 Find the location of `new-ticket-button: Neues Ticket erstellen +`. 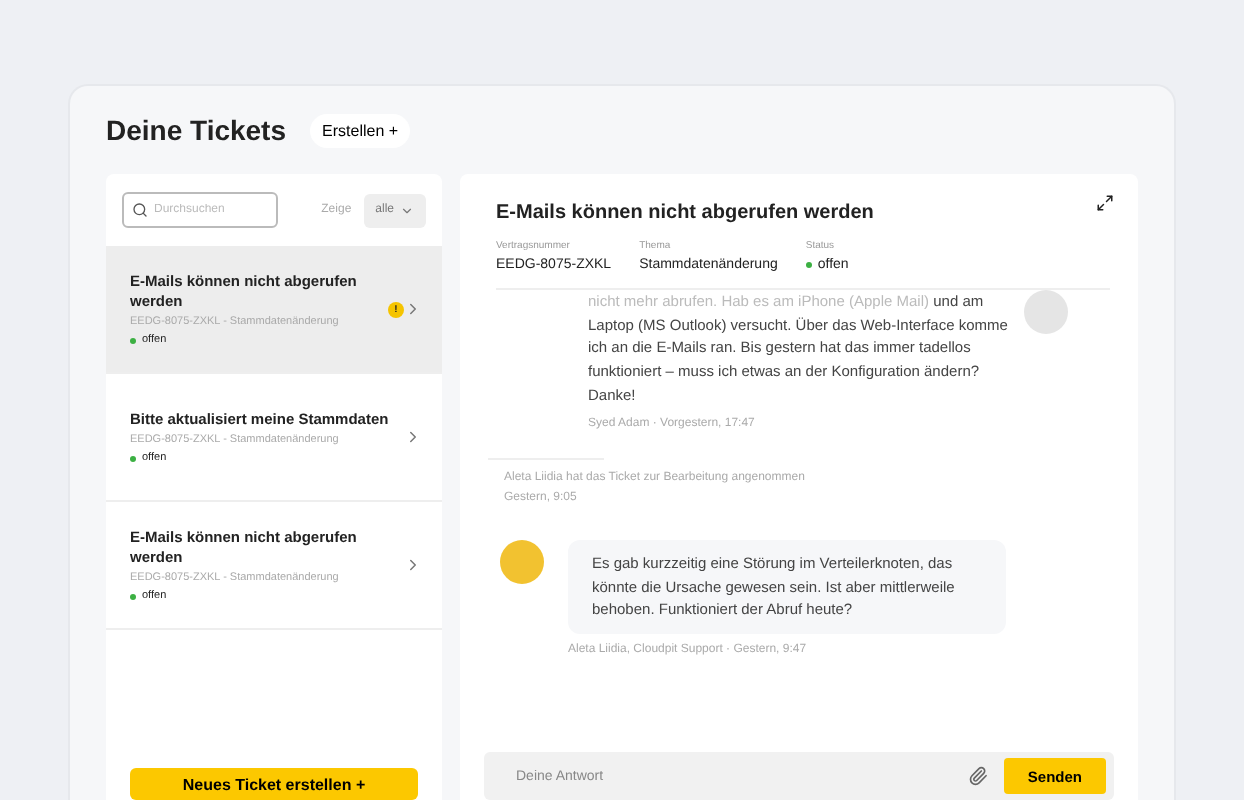

new-ticket-button: Neues Ticket erstellen + is located at coordinates (274, 784).